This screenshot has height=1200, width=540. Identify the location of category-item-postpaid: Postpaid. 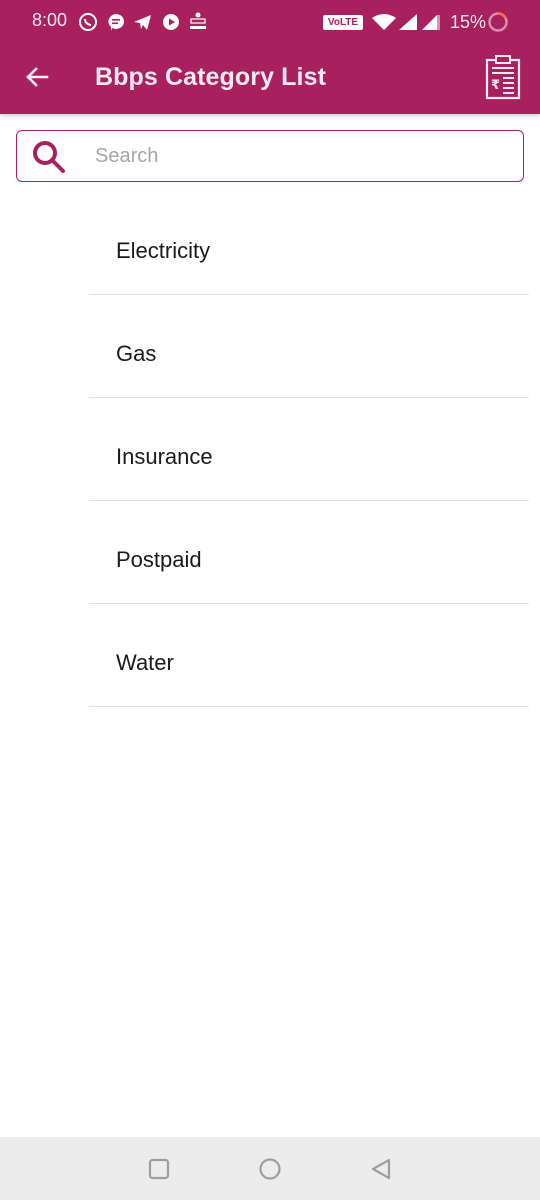
(309, 552).